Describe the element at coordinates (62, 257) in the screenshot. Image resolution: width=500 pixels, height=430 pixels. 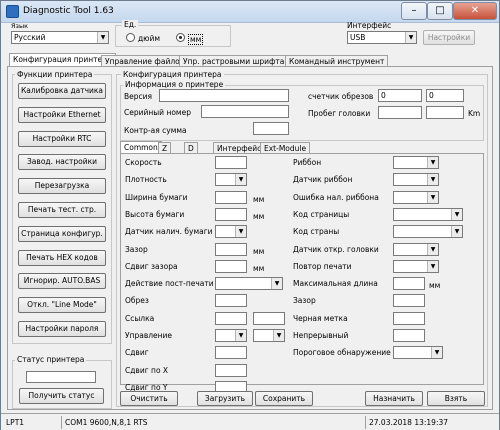
I see `function-button: Печать HEX кодов` at that location.